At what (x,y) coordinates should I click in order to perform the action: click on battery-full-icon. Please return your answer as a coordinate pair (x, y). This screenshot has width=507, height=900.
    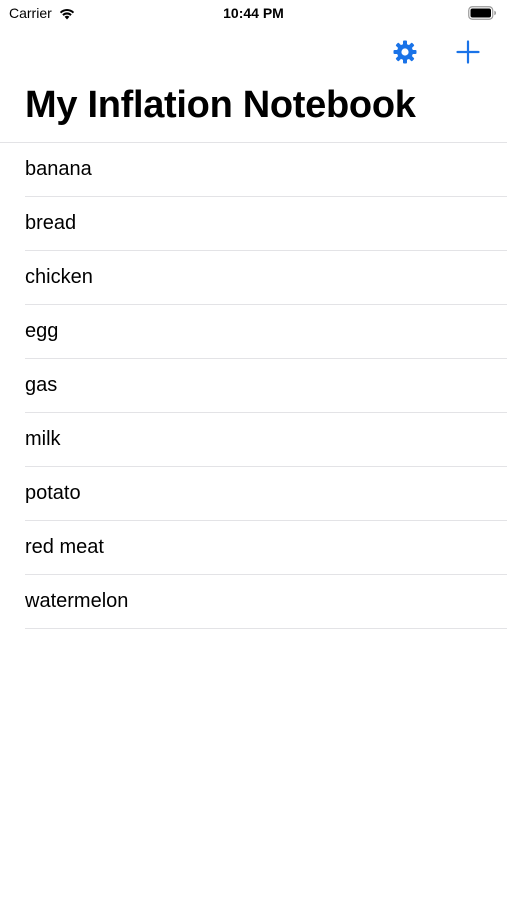
    Looking at the image, I should click on (482, 15).